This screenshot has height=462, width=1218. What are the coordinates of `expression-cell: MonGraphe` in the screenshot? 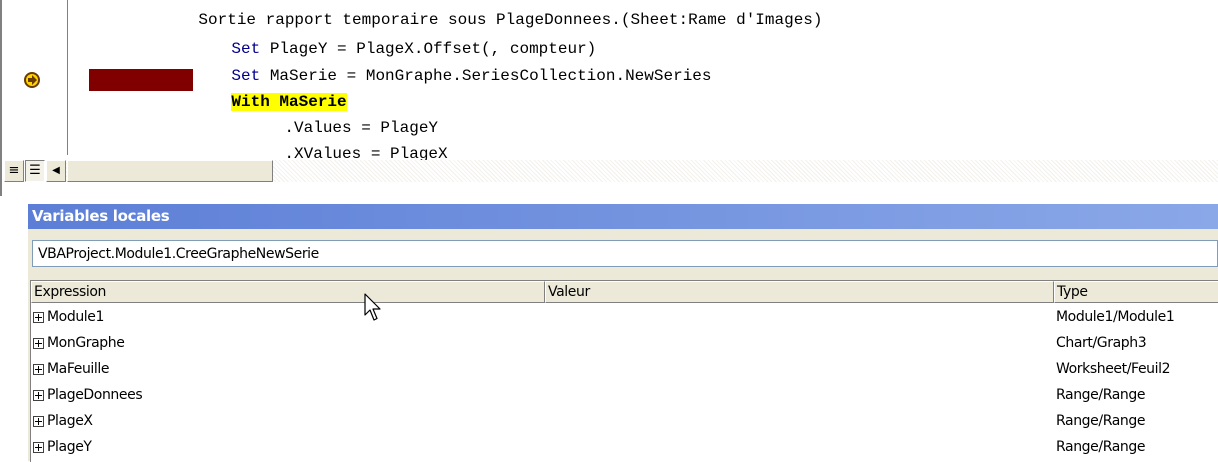 It's located at (86, 343).